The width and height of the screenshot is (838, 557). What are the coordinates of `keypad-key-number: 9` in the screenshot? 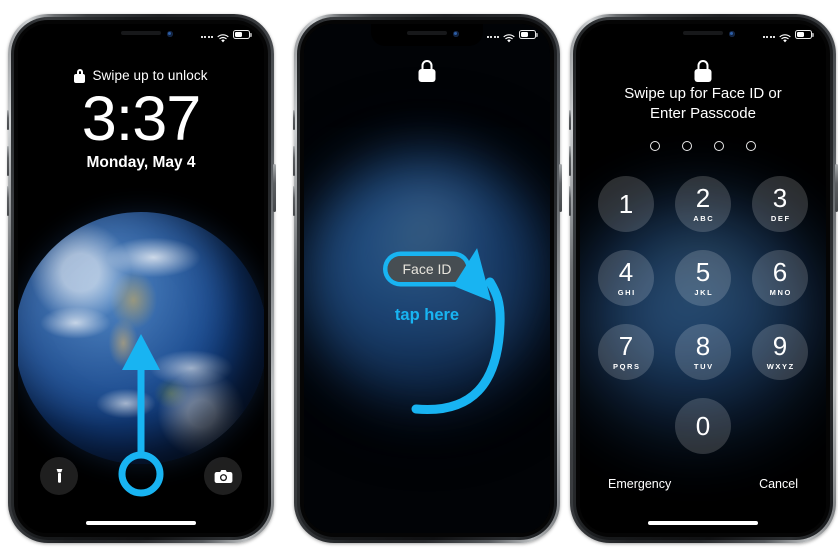 It's located at (780, 346).